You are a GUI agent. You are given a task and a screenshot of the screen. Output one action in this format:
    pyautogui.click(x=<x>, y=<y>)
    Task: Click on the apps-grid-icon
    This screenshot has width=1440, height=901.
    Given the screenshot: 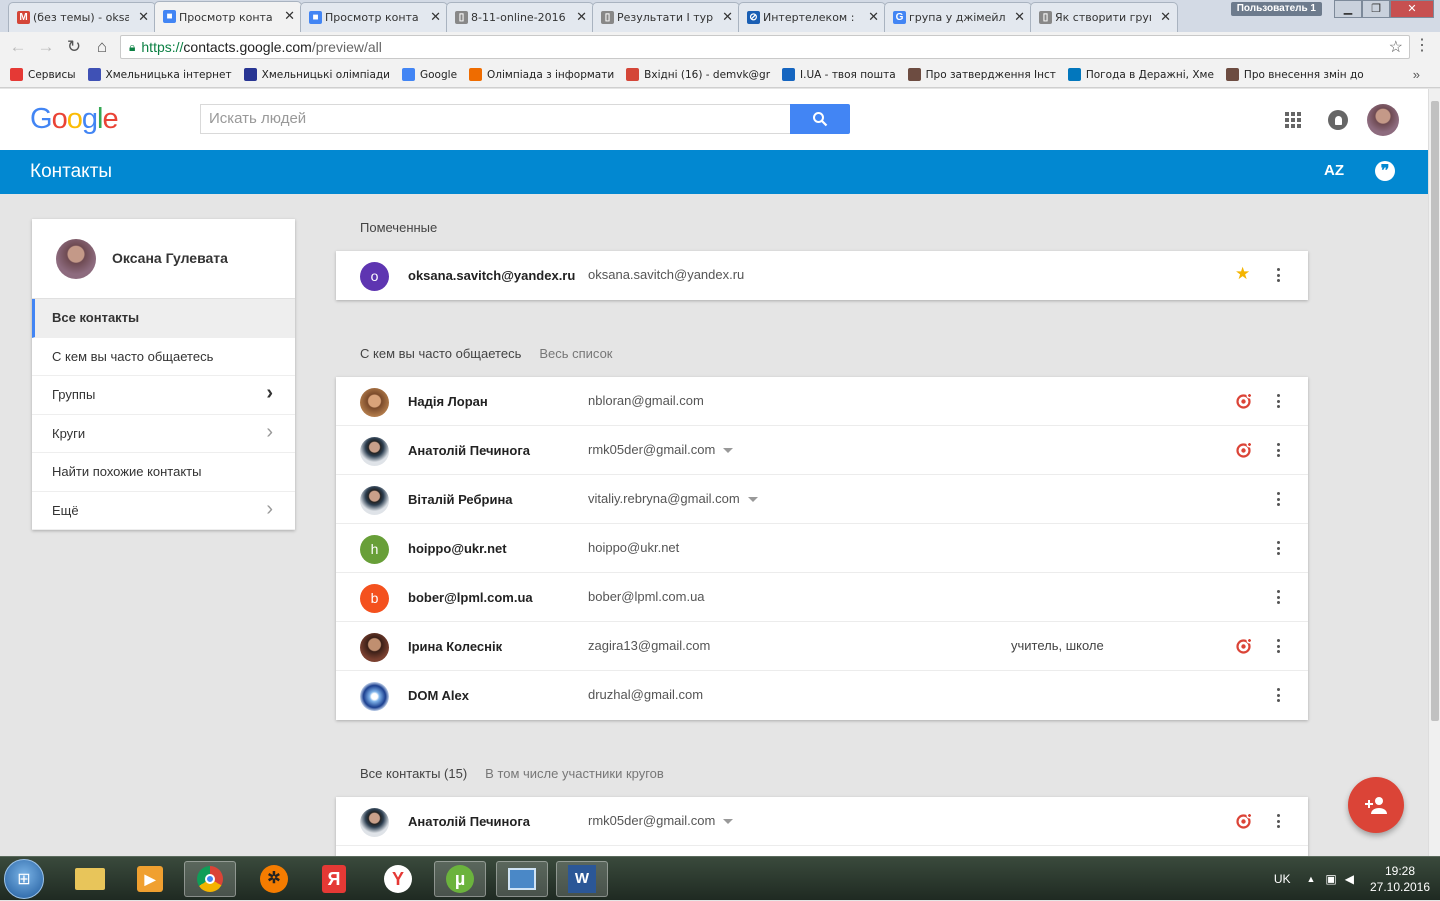 What is the action you would take?
    pyautogui.click(x=1293, y=120)
    